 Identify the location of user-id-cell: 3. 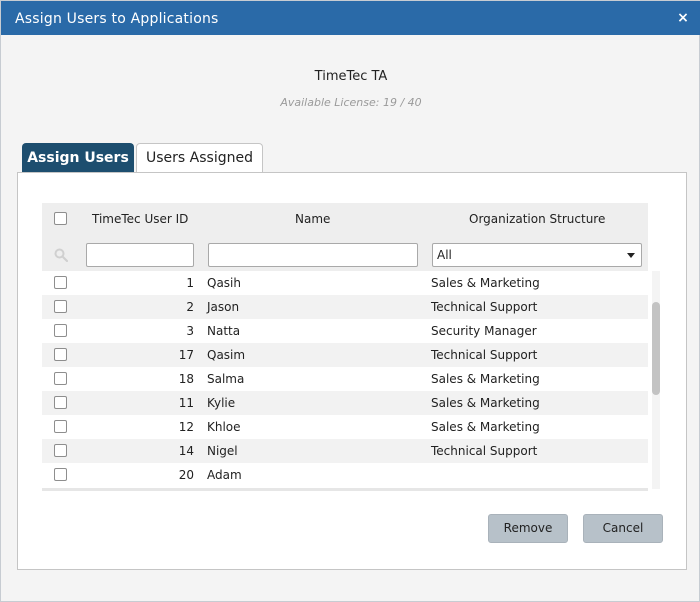
(190, 331).